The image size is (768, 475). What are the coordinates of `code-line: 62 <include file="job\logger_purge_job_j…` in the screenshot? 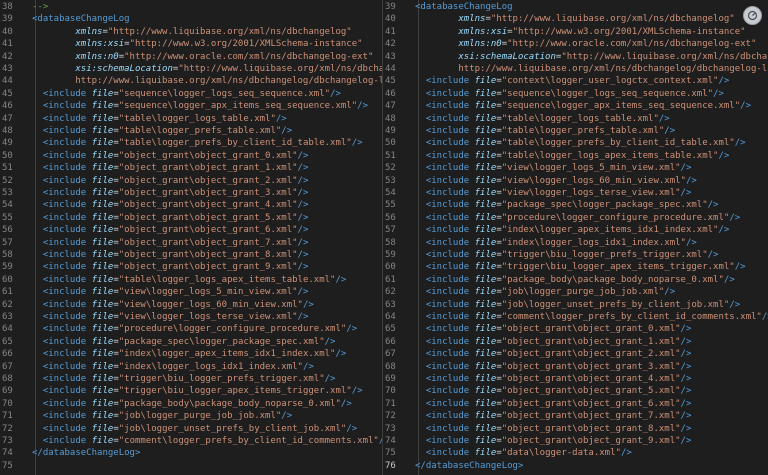 It's located at (575, 292).